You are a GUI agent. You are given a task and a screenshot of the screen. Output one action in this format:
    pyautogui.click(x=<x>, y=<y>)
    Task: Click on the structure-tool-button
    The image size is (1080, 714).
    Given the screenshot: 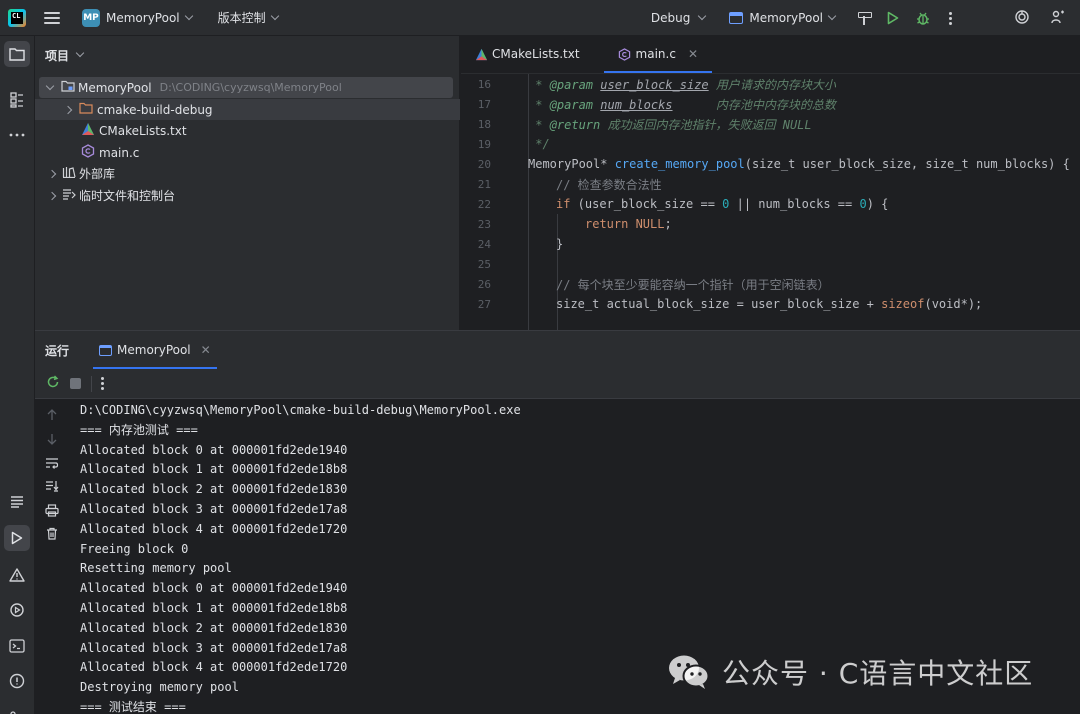 What is the action you would take?
    pyautogui.click(x=17, y=100)
    